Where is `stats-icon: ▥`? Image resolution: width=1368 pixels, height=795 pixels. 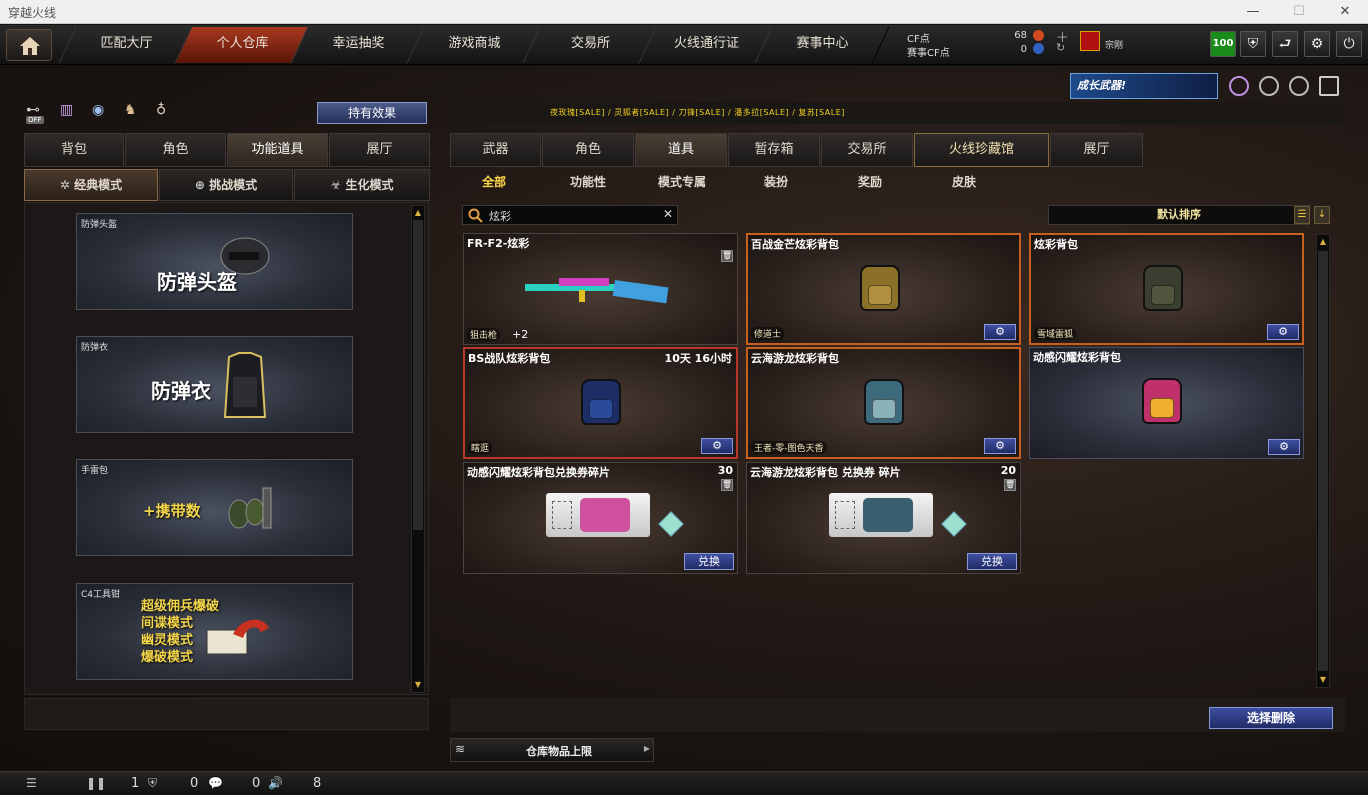
stats-icon: ▥ is located at coordinates (70, 112).